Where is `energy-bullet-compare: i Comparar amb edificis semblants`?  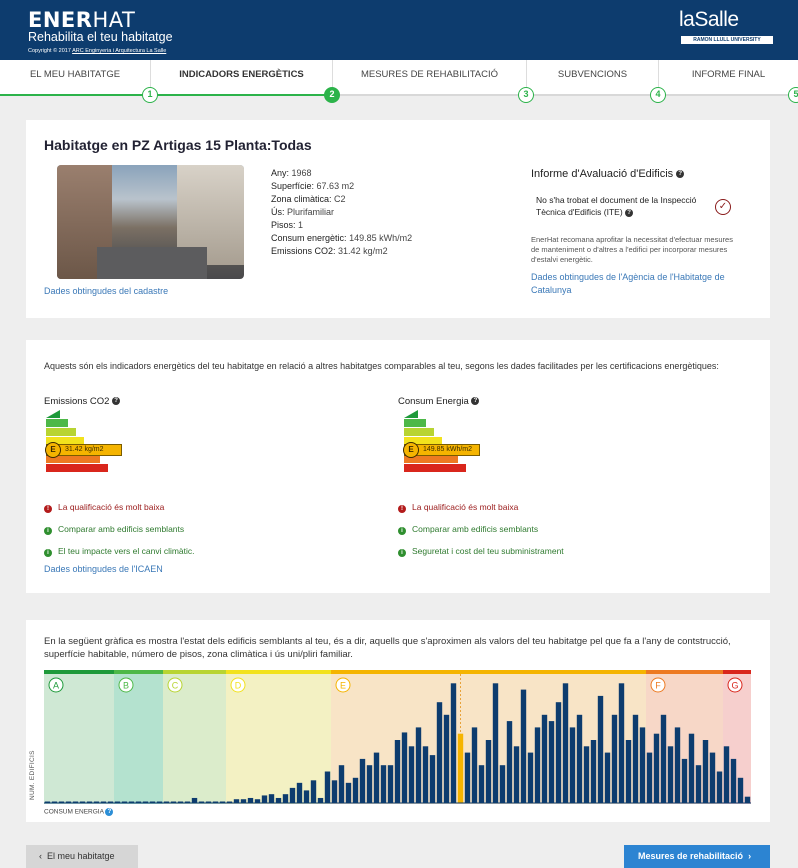
energy-bullet-compare: i Comparar amb edificis semblants is located at coordinates (468, 529).